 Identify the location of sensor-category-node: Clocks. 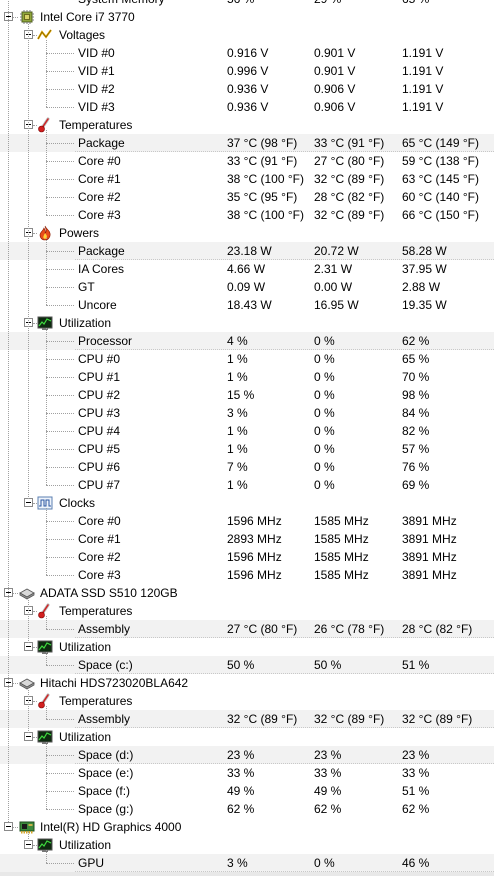
(247, 503).